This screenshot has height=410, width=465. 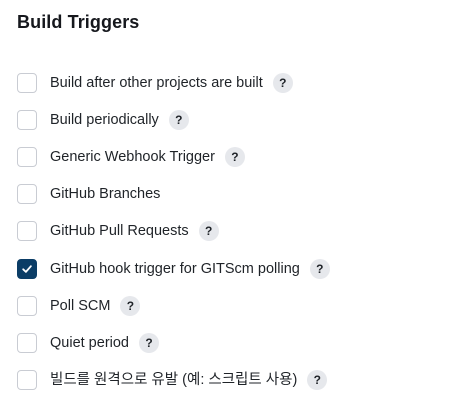 What do you see at coordinates (237, 194) in the screenshot?
I see `build-trigger-option: GitHub Branches` at bounding box center [237, 194].